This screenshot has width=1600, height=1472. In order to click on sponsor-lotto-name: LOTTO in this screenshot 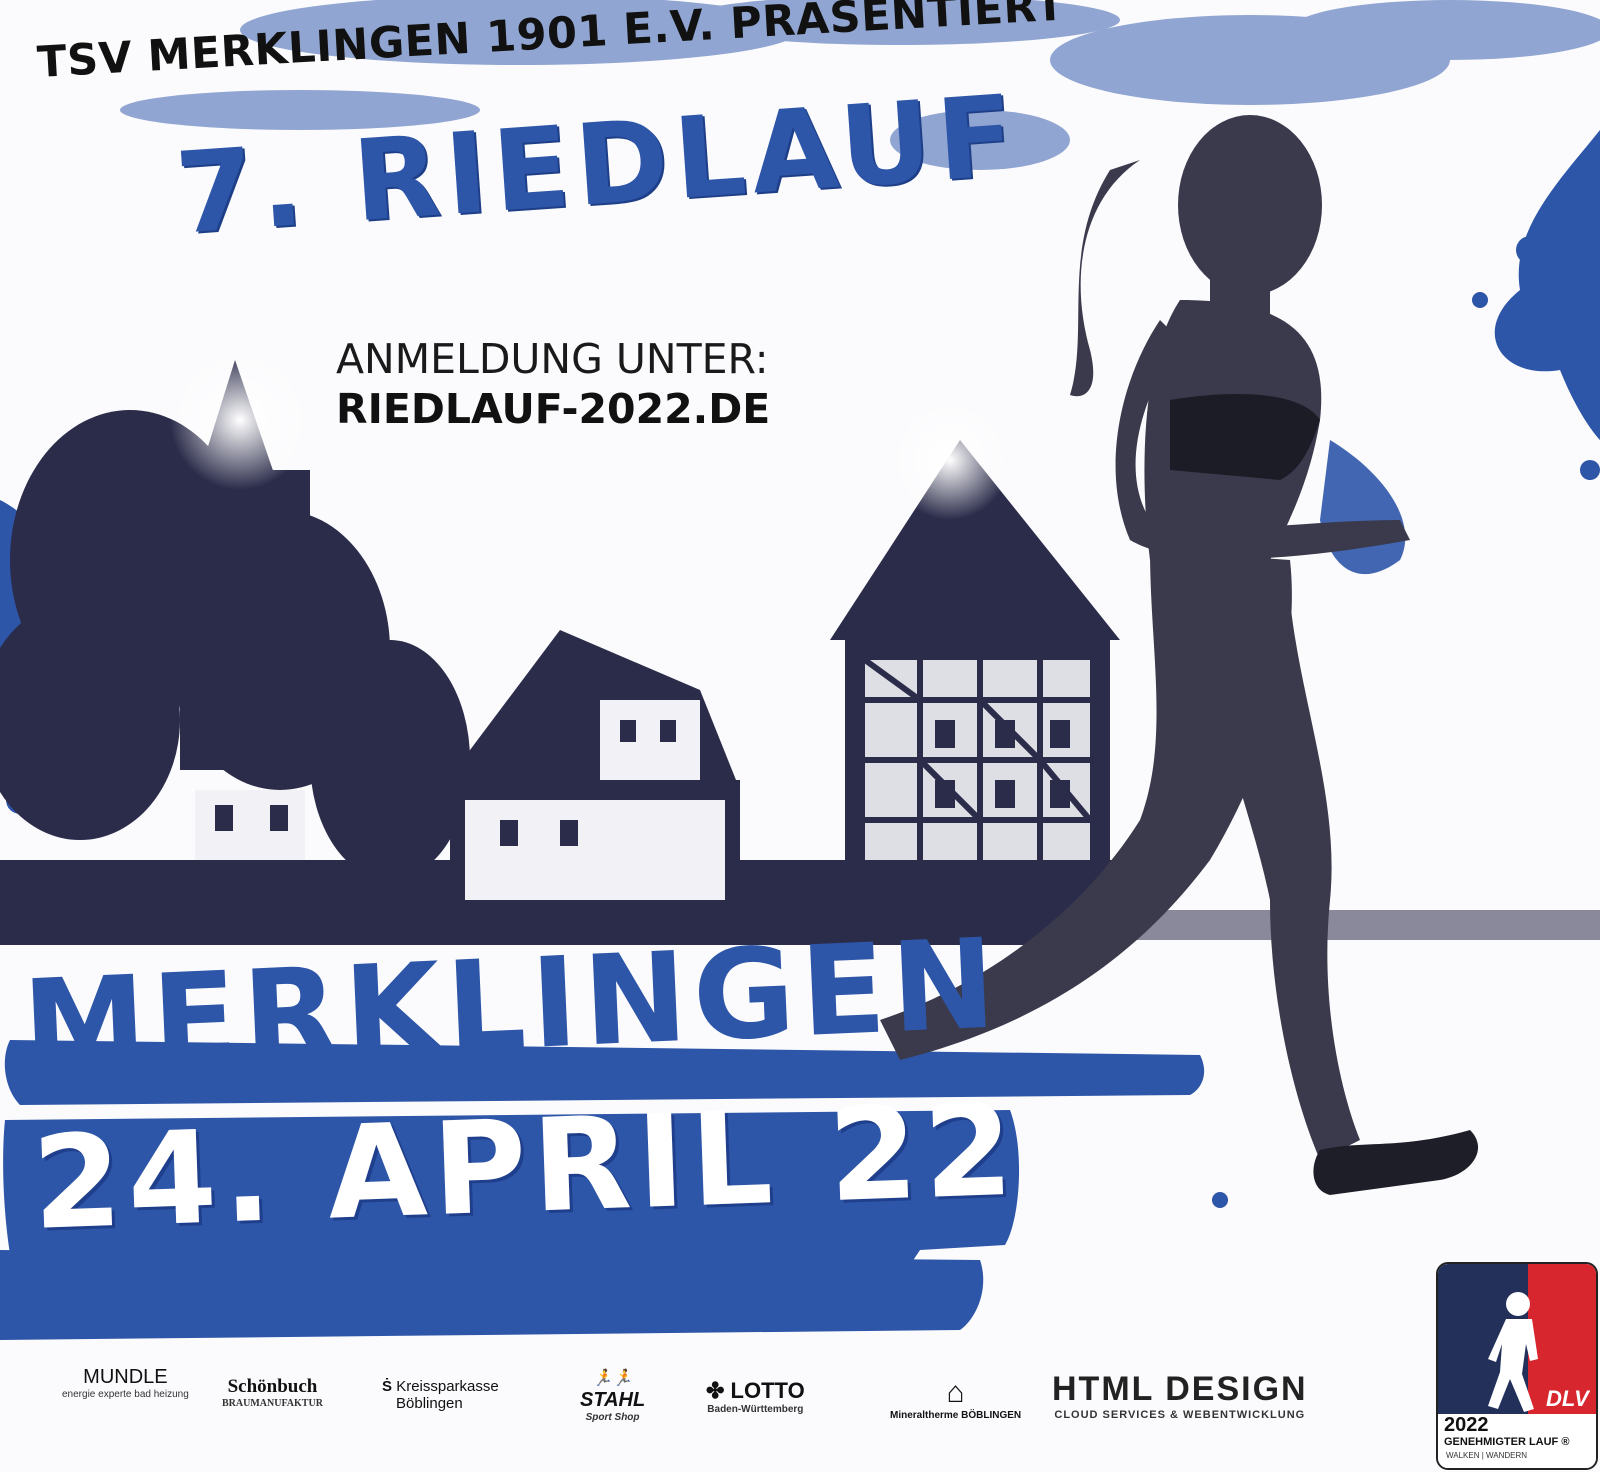, I will do `click(767, 1390)`.